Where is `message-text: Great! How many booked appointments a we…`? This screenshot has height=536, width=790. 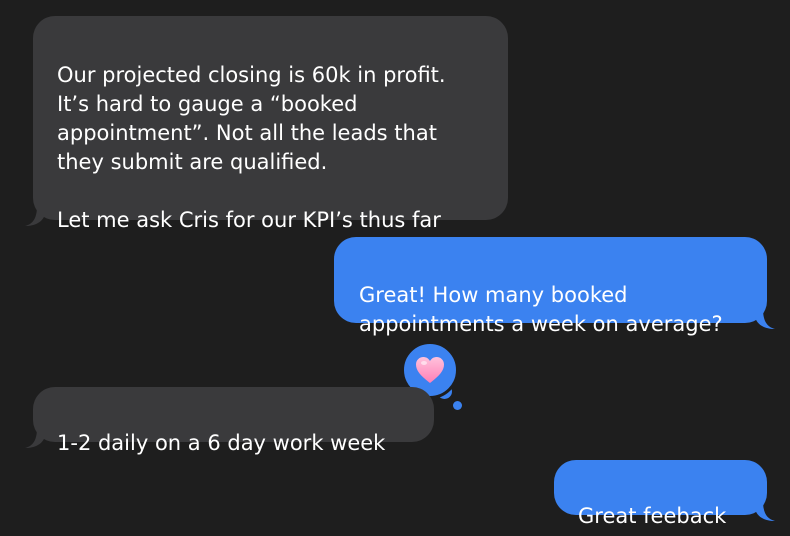
message-text: Great! How many booked appointments a we… is located at coordinates (541, 309).